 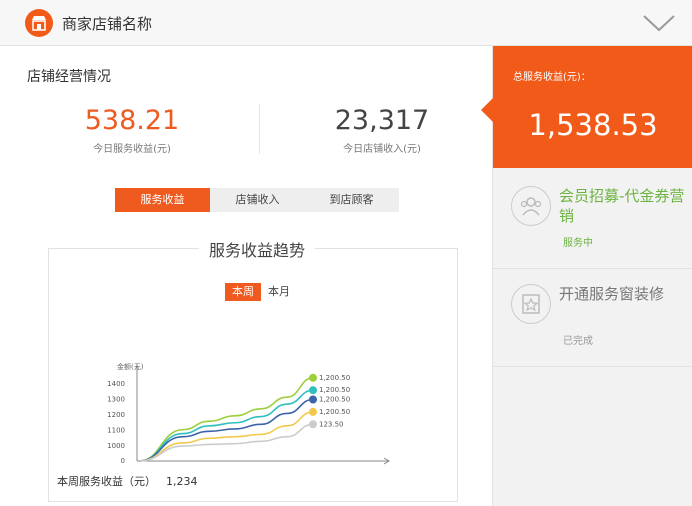 I want to click on members-icon, so click(x=531, y=206).